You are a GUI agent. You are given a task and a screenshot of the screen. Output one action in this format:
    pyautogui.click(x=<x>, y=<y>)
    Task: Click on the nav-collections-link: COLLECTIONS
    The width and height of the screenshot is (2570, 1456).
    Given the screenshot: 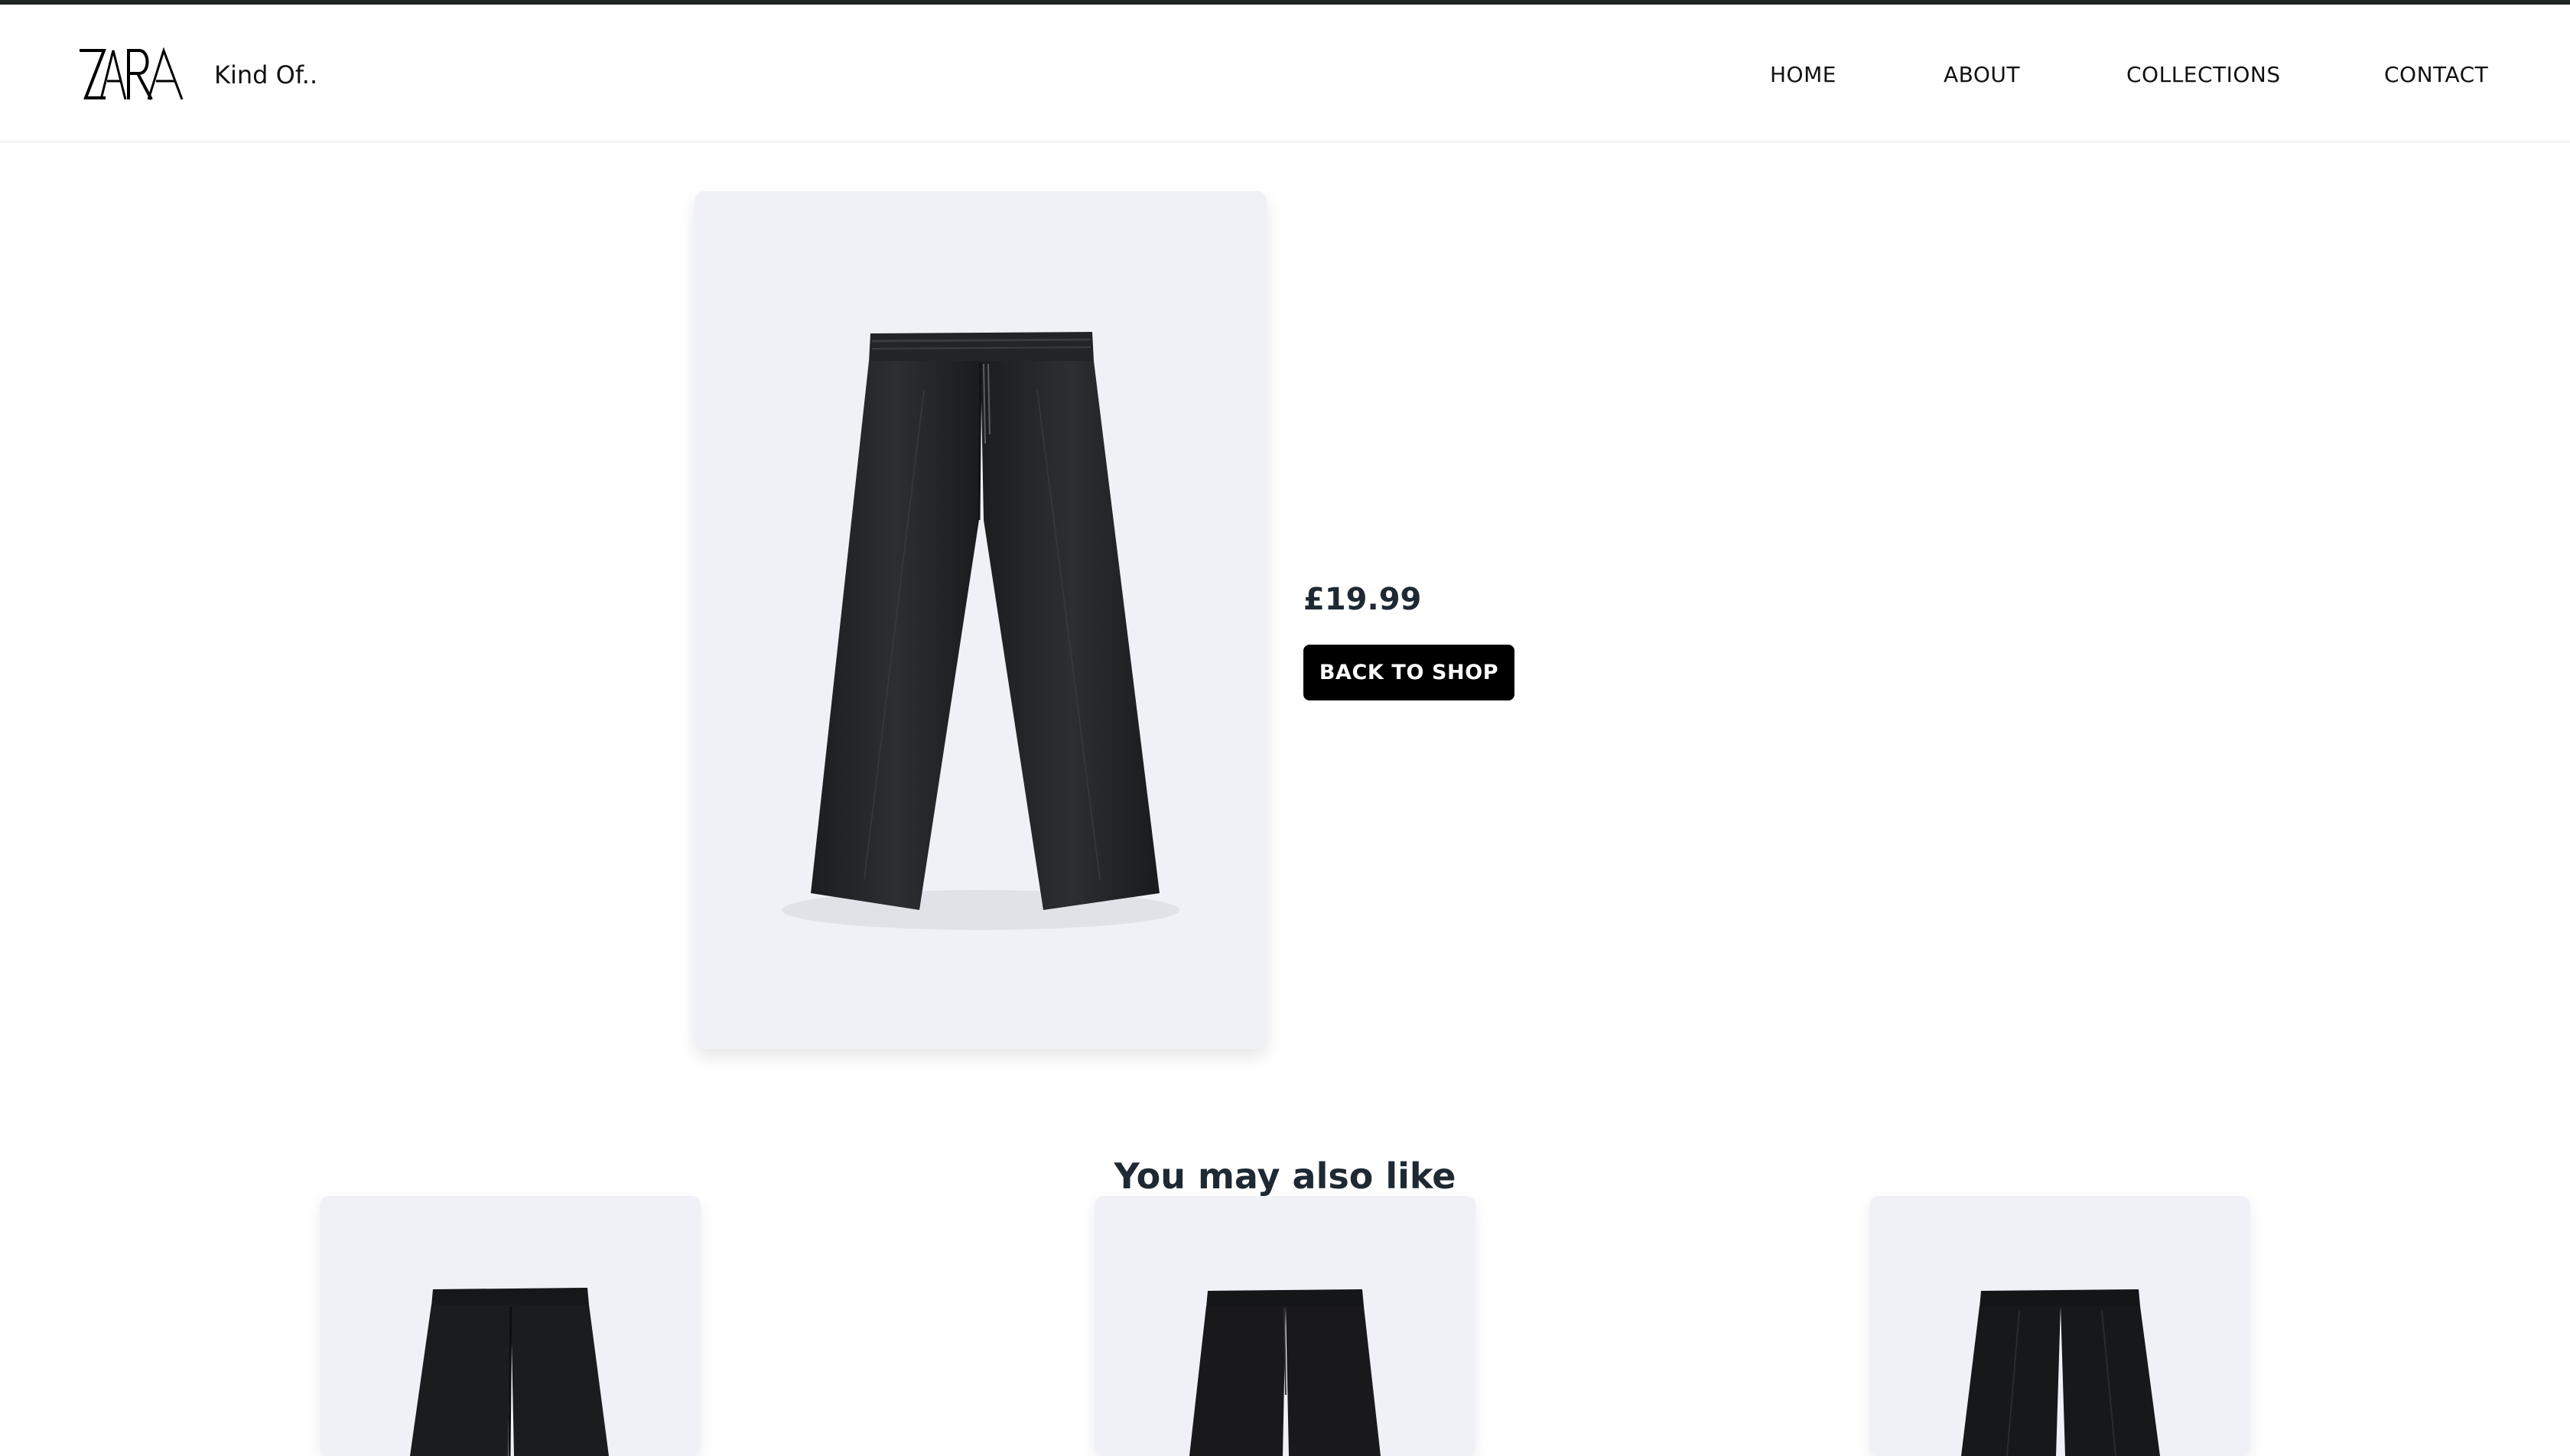 What is the action you would take?
    pyautogui.click(x=2203, y=75)
    